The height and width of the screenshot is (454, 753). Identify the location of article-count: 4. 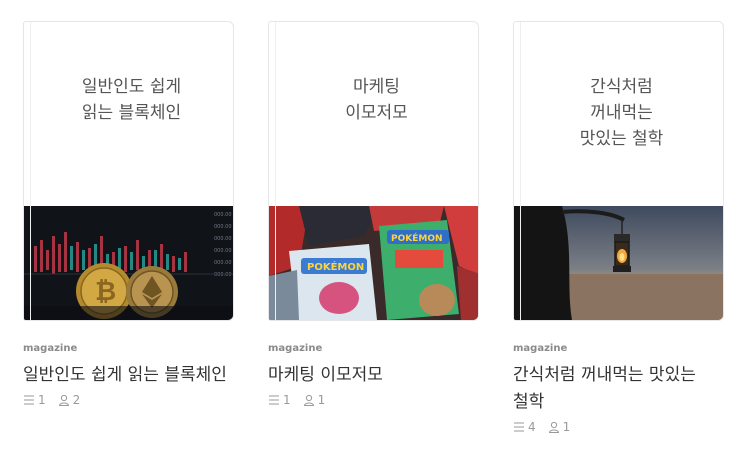
(532, 427).